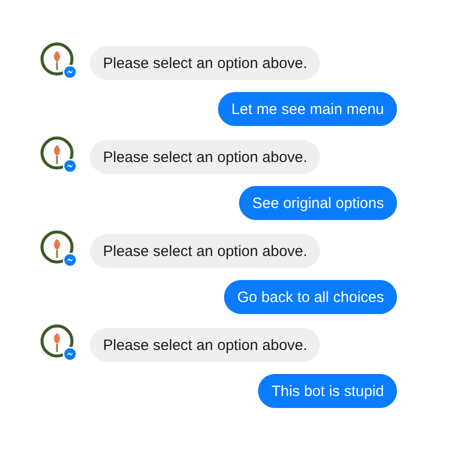 The image size is (454, 462). I want to click on message-bubble: See original options, so click(318, 203).